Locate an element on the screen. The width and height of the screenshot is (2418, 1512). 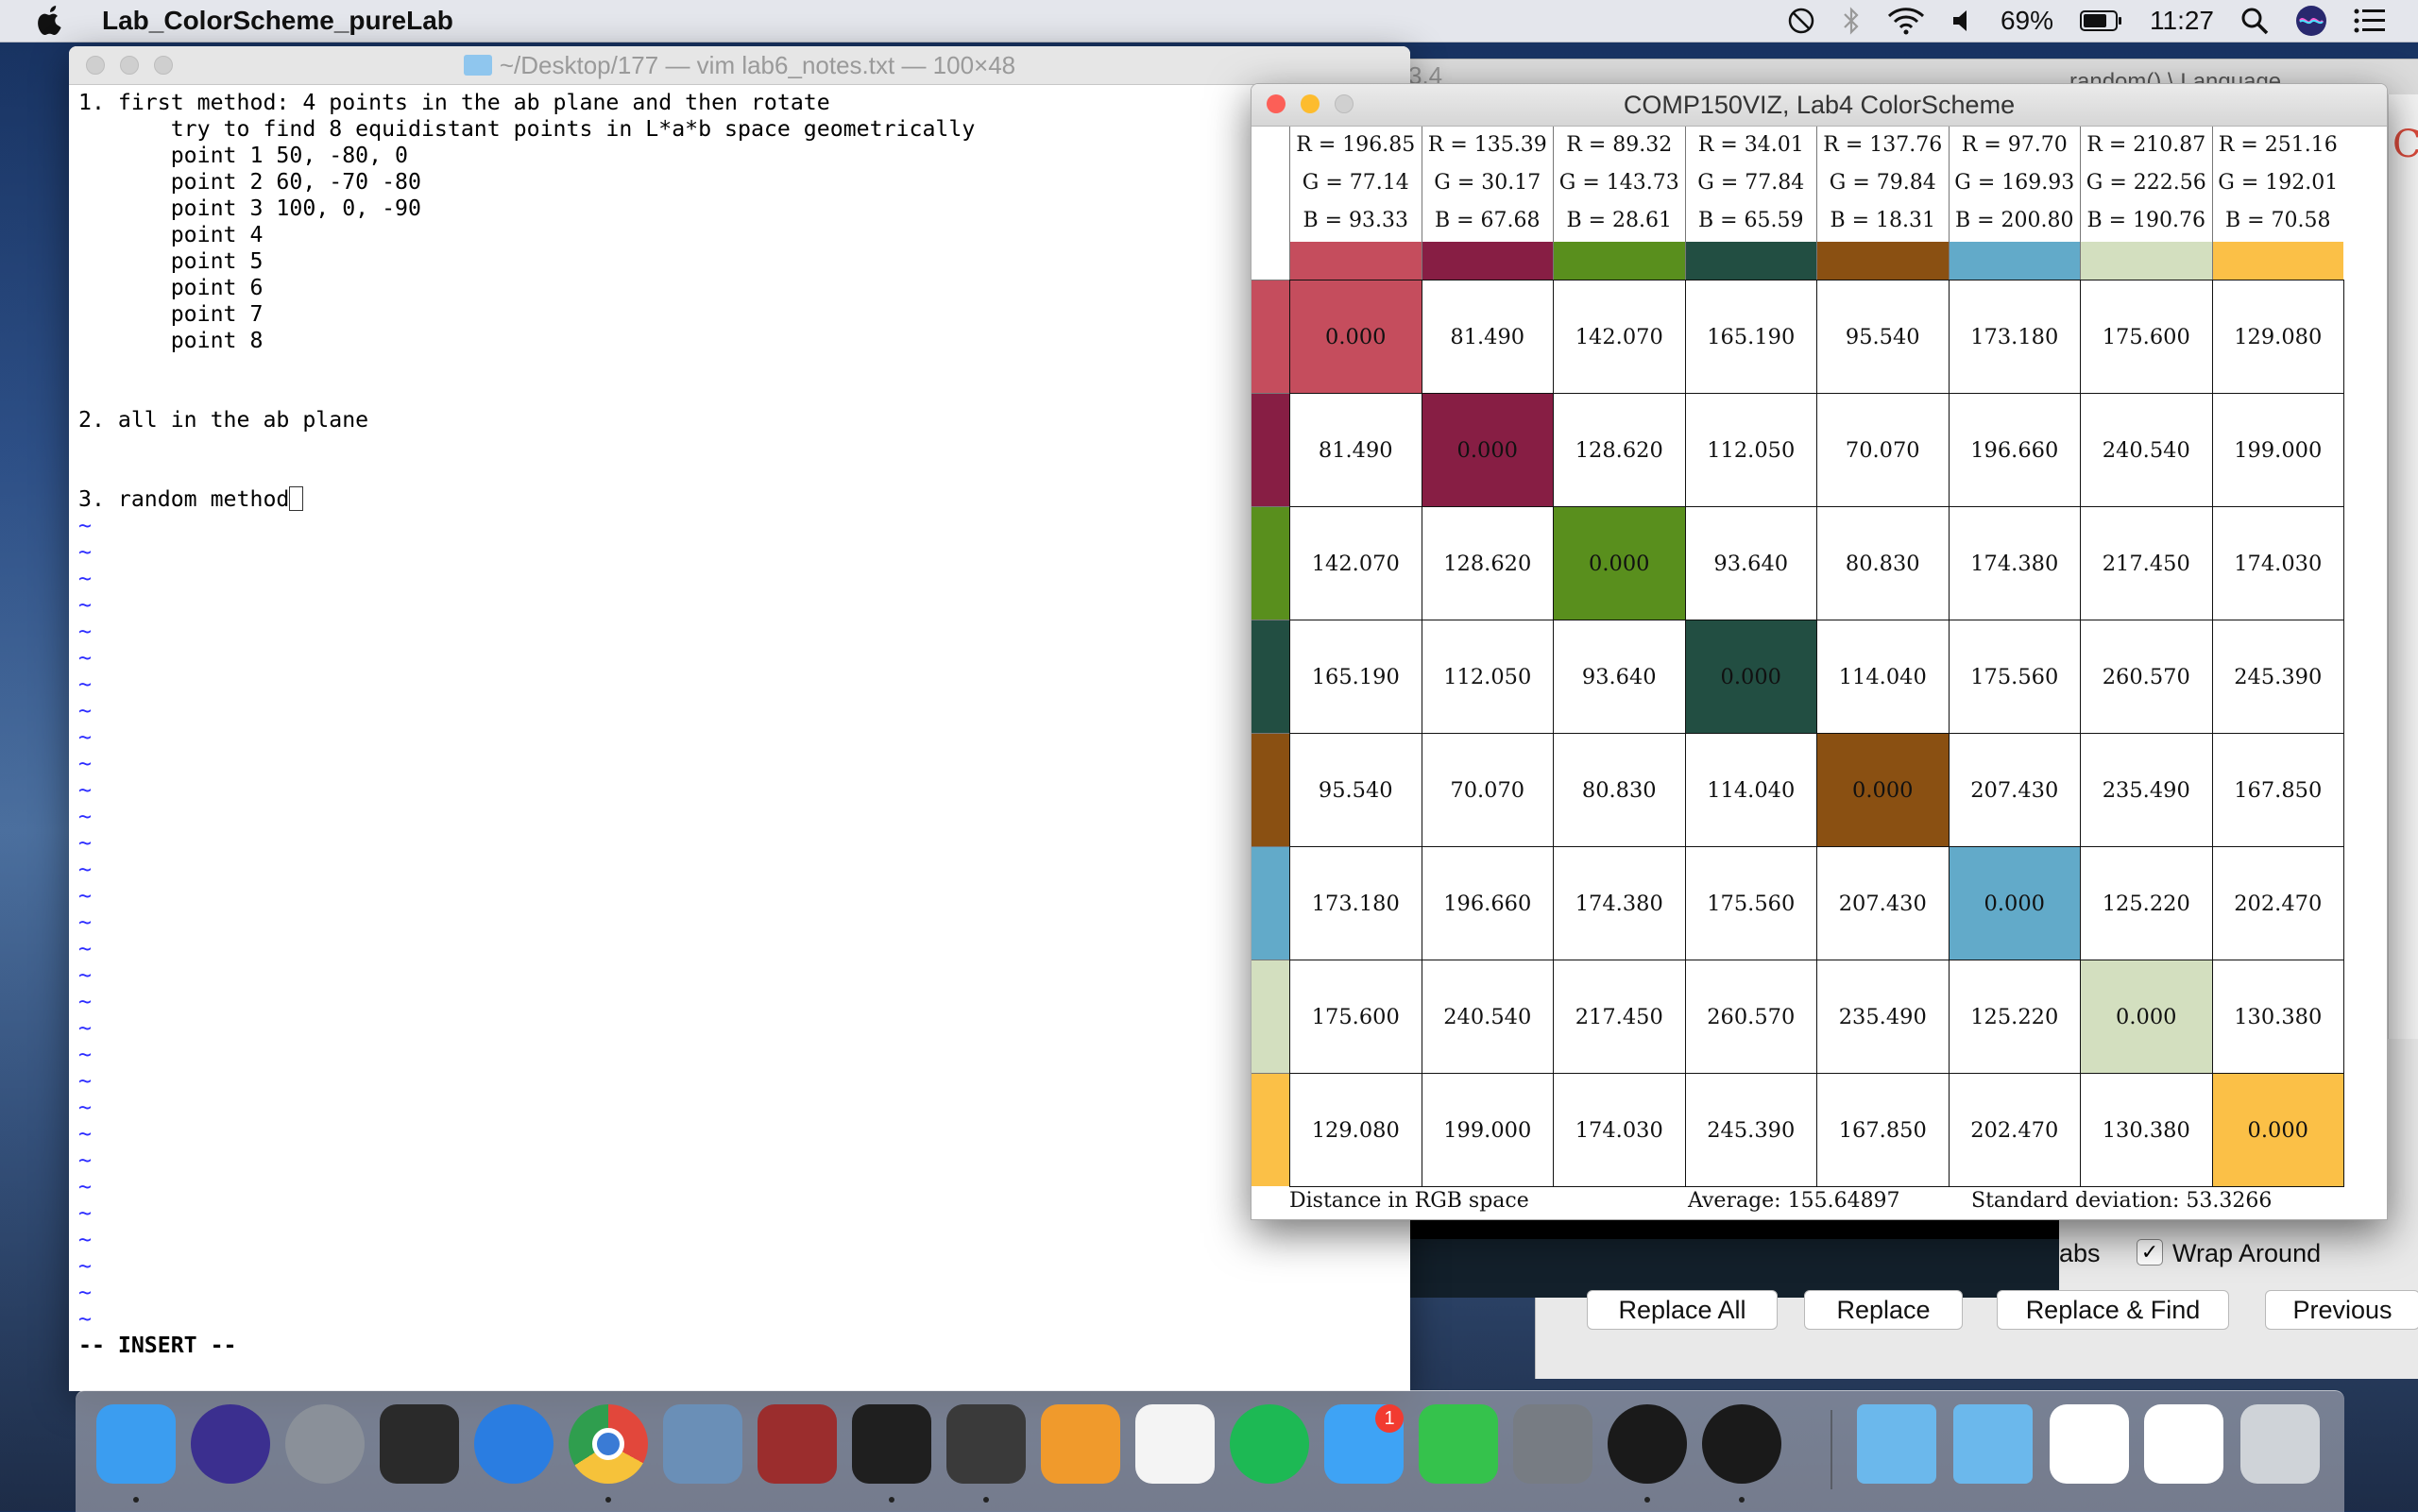
wrap-around-checkbox: ✓ is located at coordinates (2150, 1252).